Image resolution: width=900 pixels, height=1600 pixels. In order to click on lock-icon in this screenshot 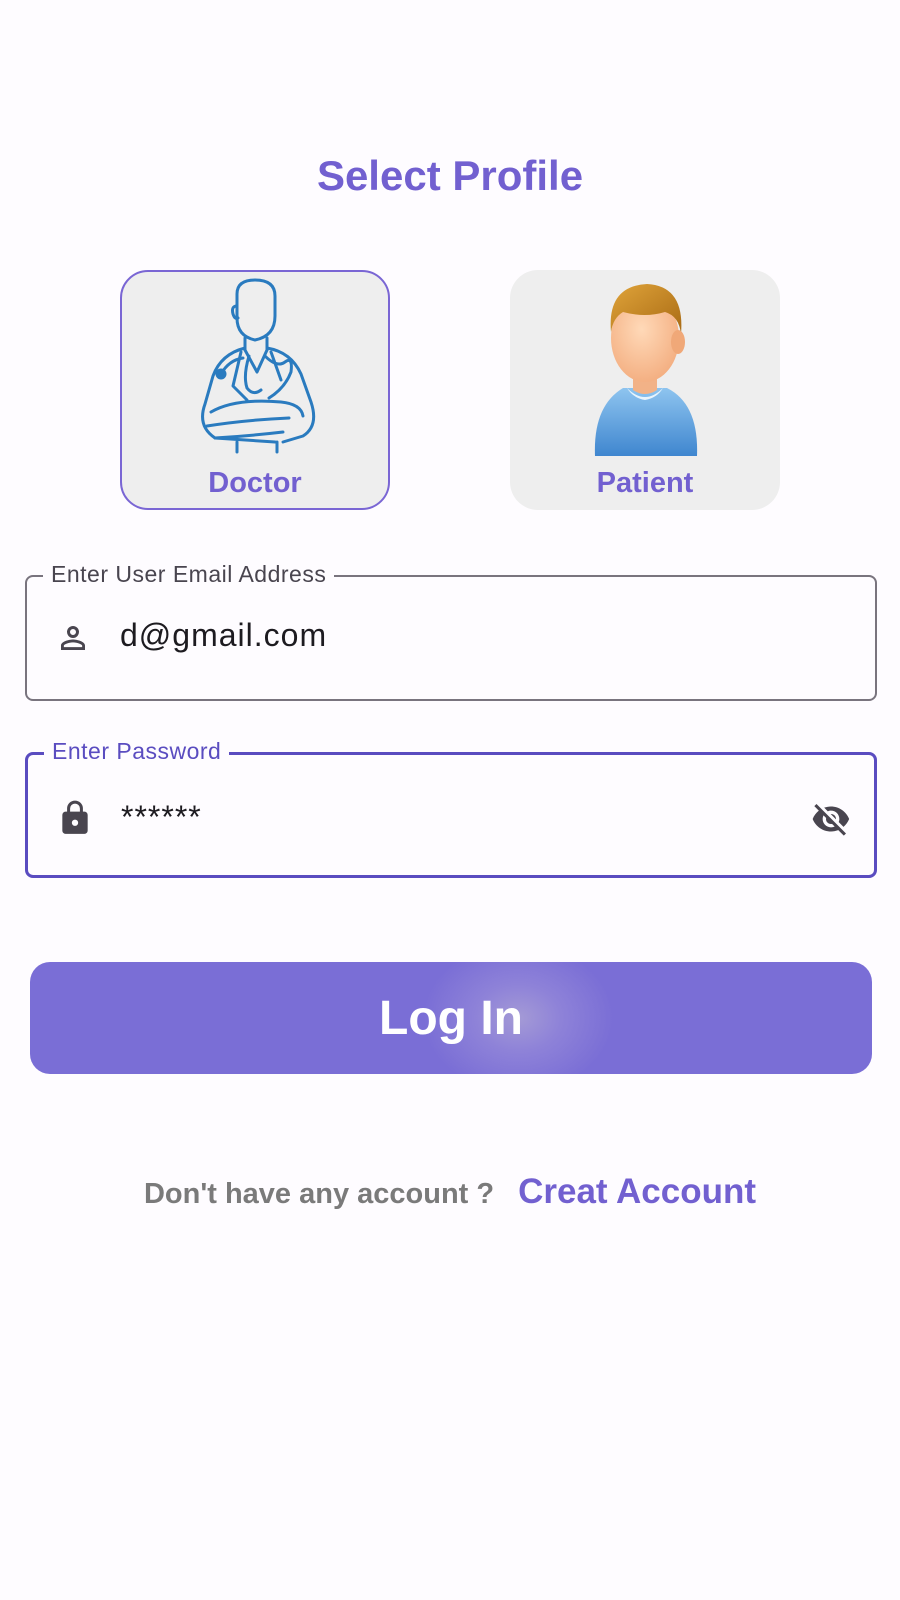, I will do `click(75, 817)`.